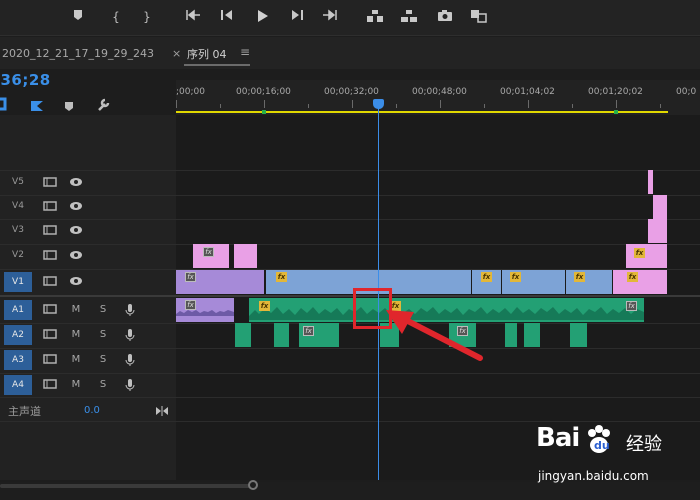  Describe the element at coordinates (262, 17) in the screenshot. I see `play-icon` at that location.